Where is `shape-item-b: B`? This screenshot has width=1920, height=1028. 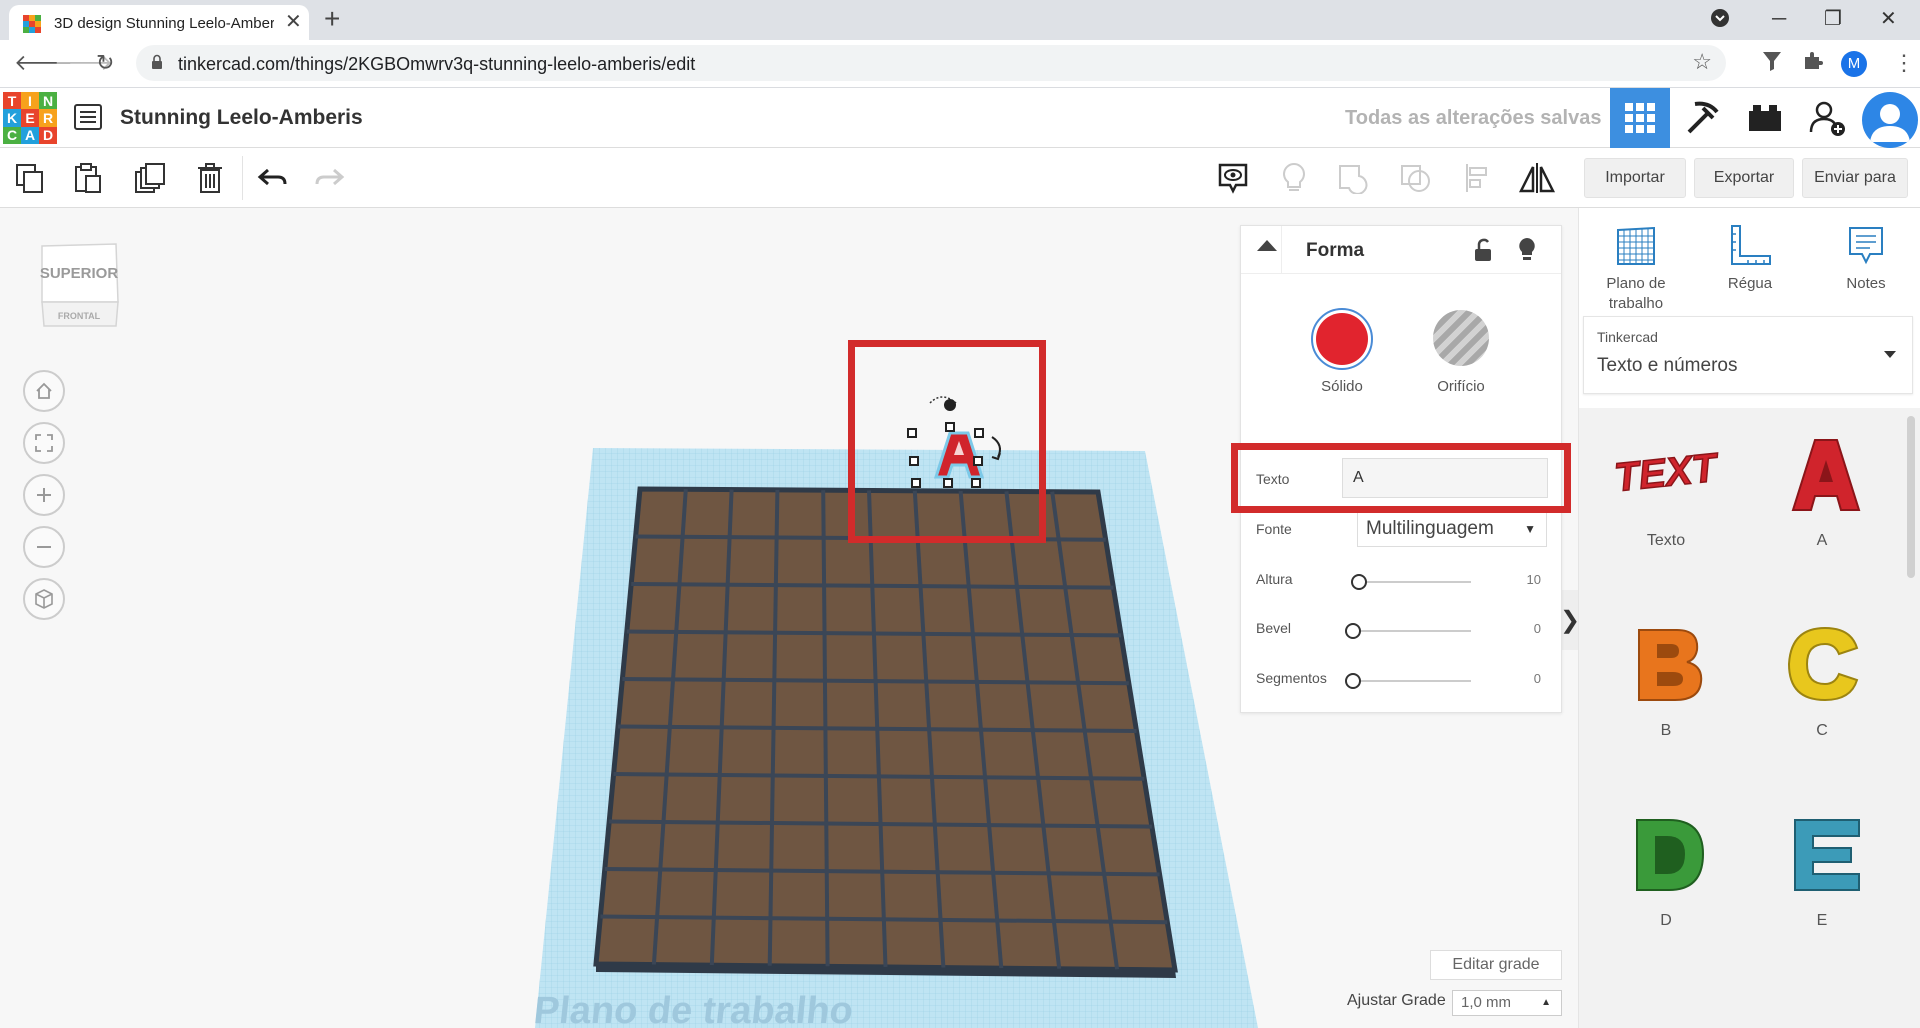
shape-item-b: B is located at coordinates (1666, 708).